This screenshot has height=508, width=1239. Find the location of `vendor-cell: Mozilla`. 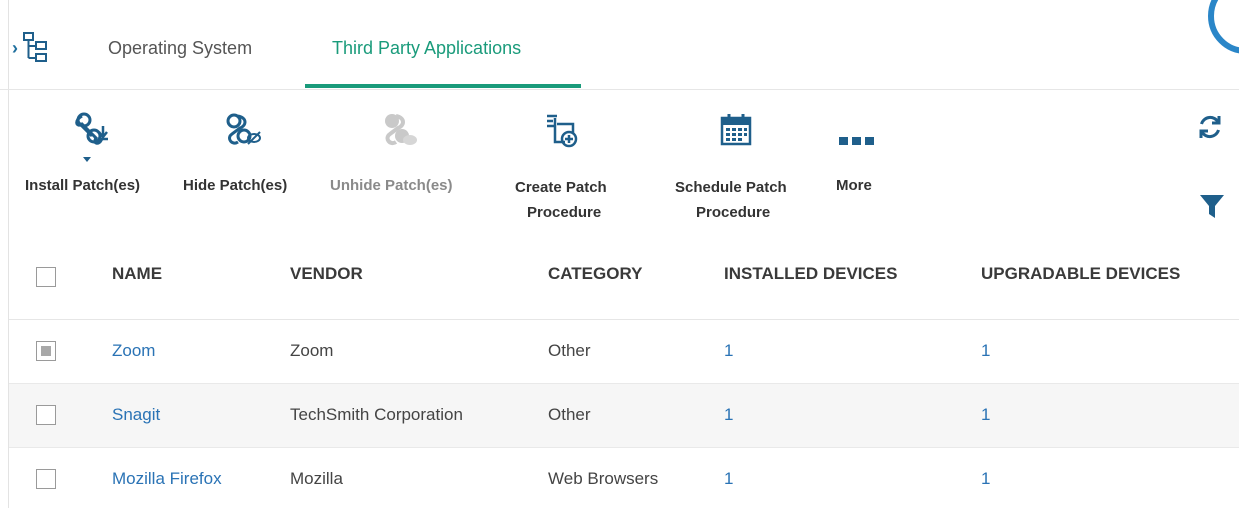

vendor-cell: Mozilla is located at coordinates (316, 478).